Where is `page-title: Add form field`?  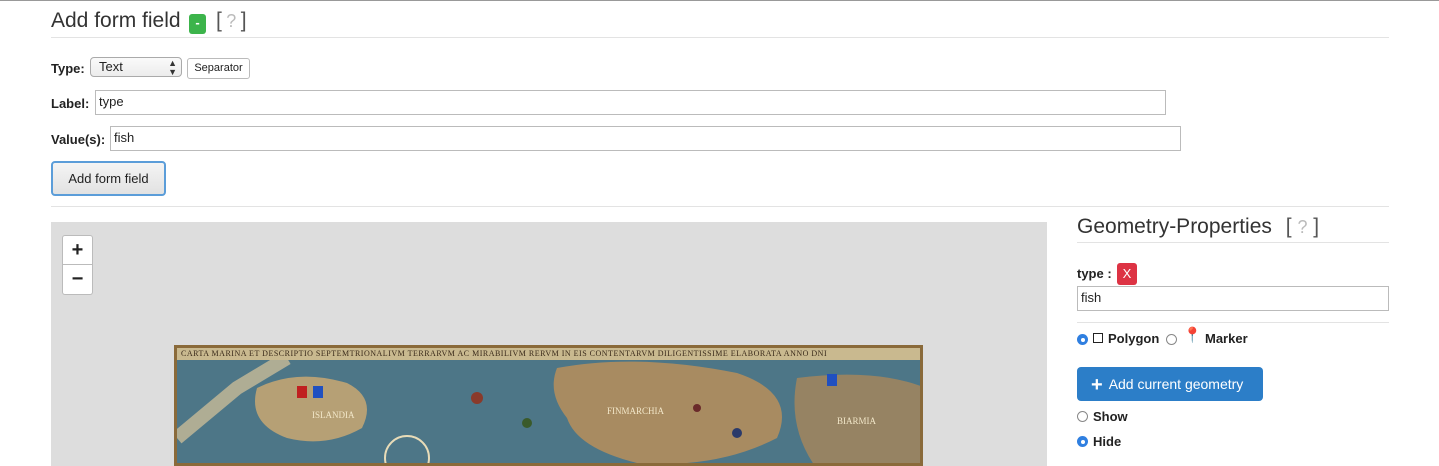 page-title: Add form field is located at coordinates (116, 20).